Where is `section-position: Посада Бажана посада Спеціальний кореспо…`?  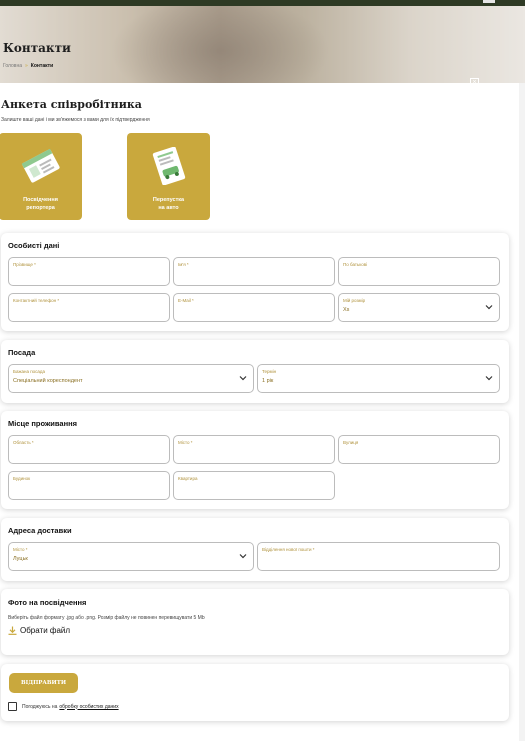
section-position: Посада Бажана посада Спеціальний кореспо… is located at coordinates (255, 371).